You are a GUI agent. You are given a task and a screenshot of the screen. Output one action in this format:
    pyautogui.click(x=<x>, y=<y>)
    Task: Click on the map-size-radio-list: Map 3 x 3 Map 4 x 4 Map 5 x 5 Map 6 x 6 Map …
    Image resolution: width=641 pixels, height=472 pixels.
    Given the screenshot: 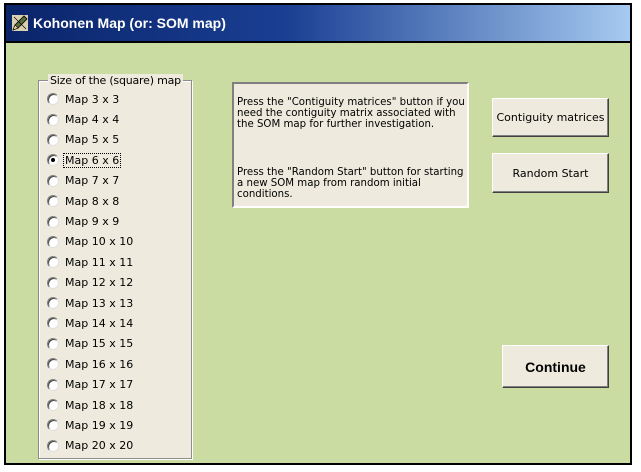 What is the action you would take?
    pyautogui.click(x=90, y=272)
    